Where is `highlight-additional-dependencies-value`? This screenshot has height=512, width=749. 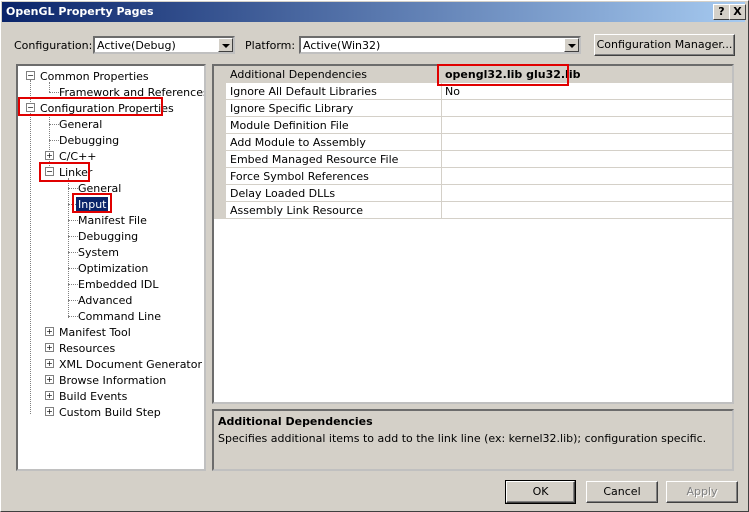 highlight-additional-dependencies-value is located at coordinates (503, 75).